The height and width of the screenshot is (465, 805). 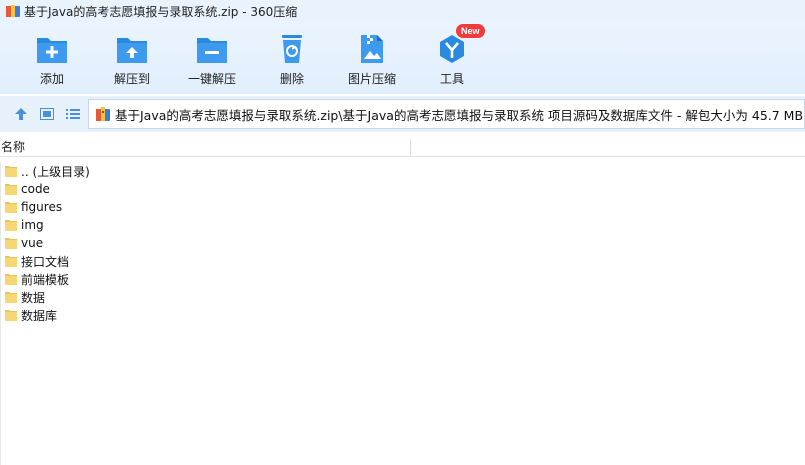 I want to click on list-item-label: .. (上级目录), so click(x=55, y=171).